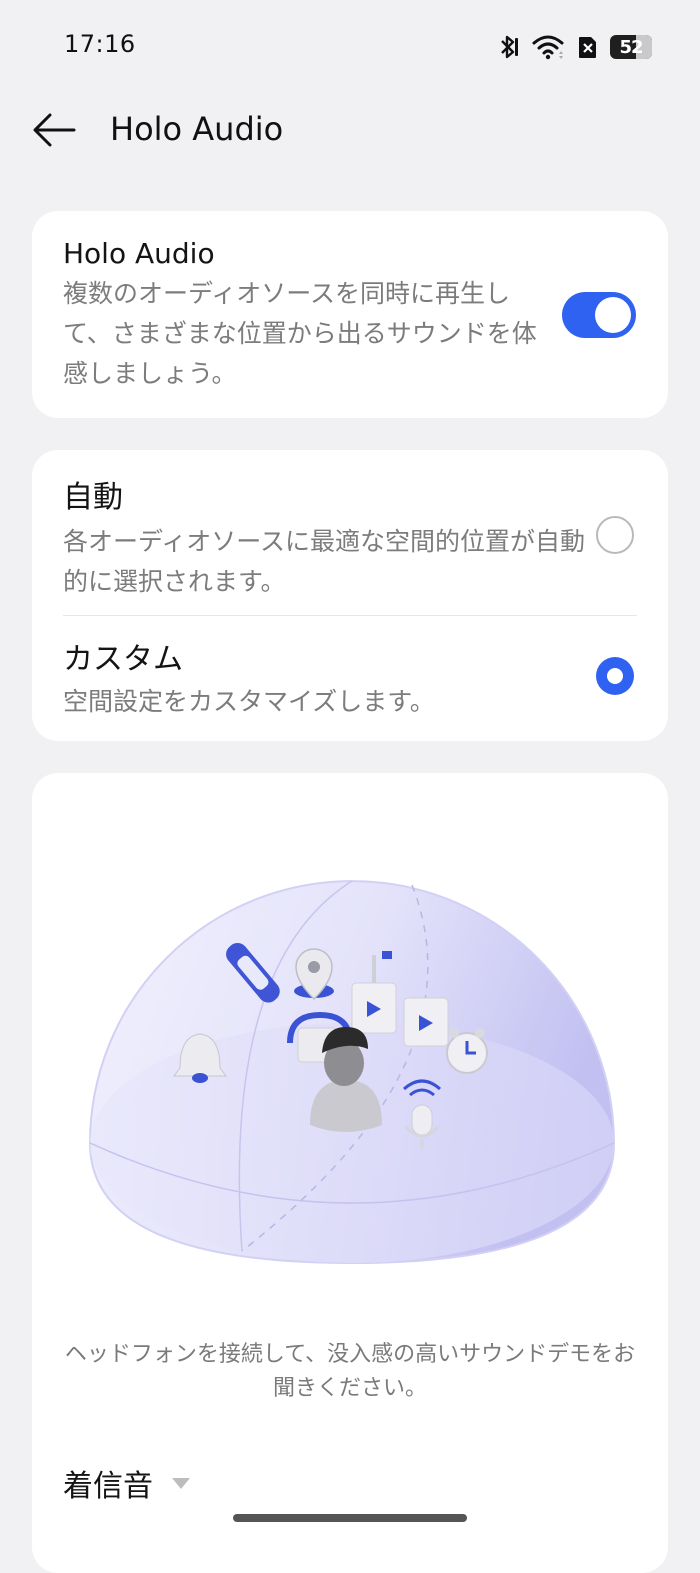 This screenshot has width=700, height=1573. What do you see at coordinates (587, 47) in the screenshot?
I see `sim-off-icon` at bounding box center [587, 47].